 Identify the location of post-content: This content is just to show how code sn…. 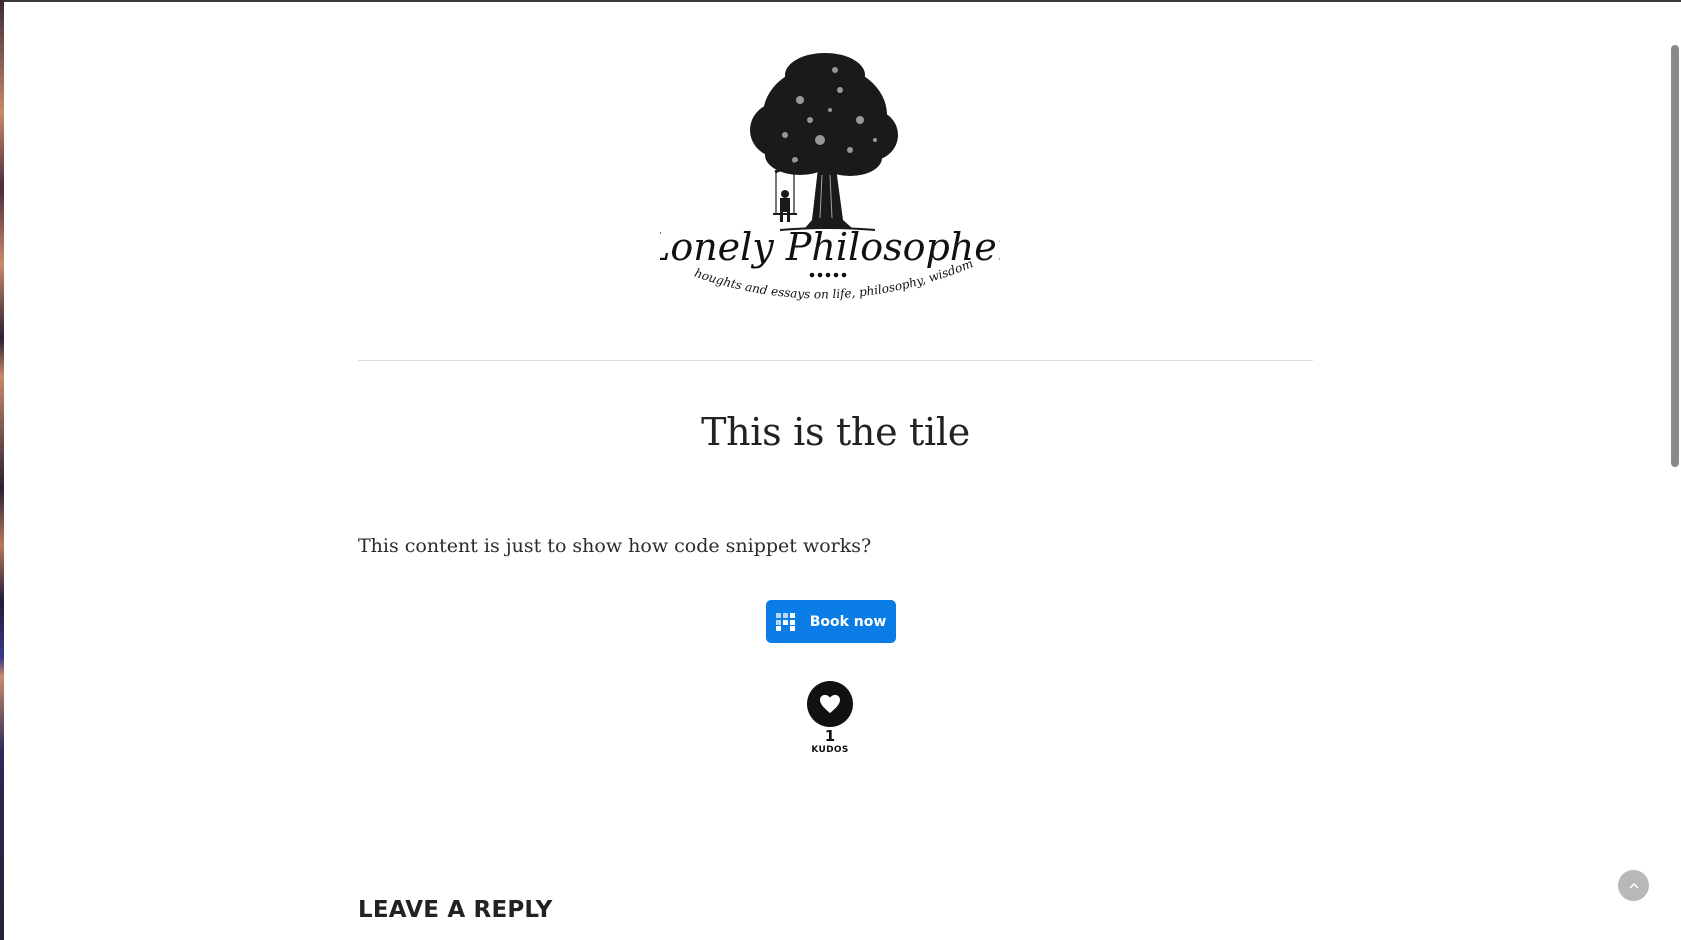
(615, 546).